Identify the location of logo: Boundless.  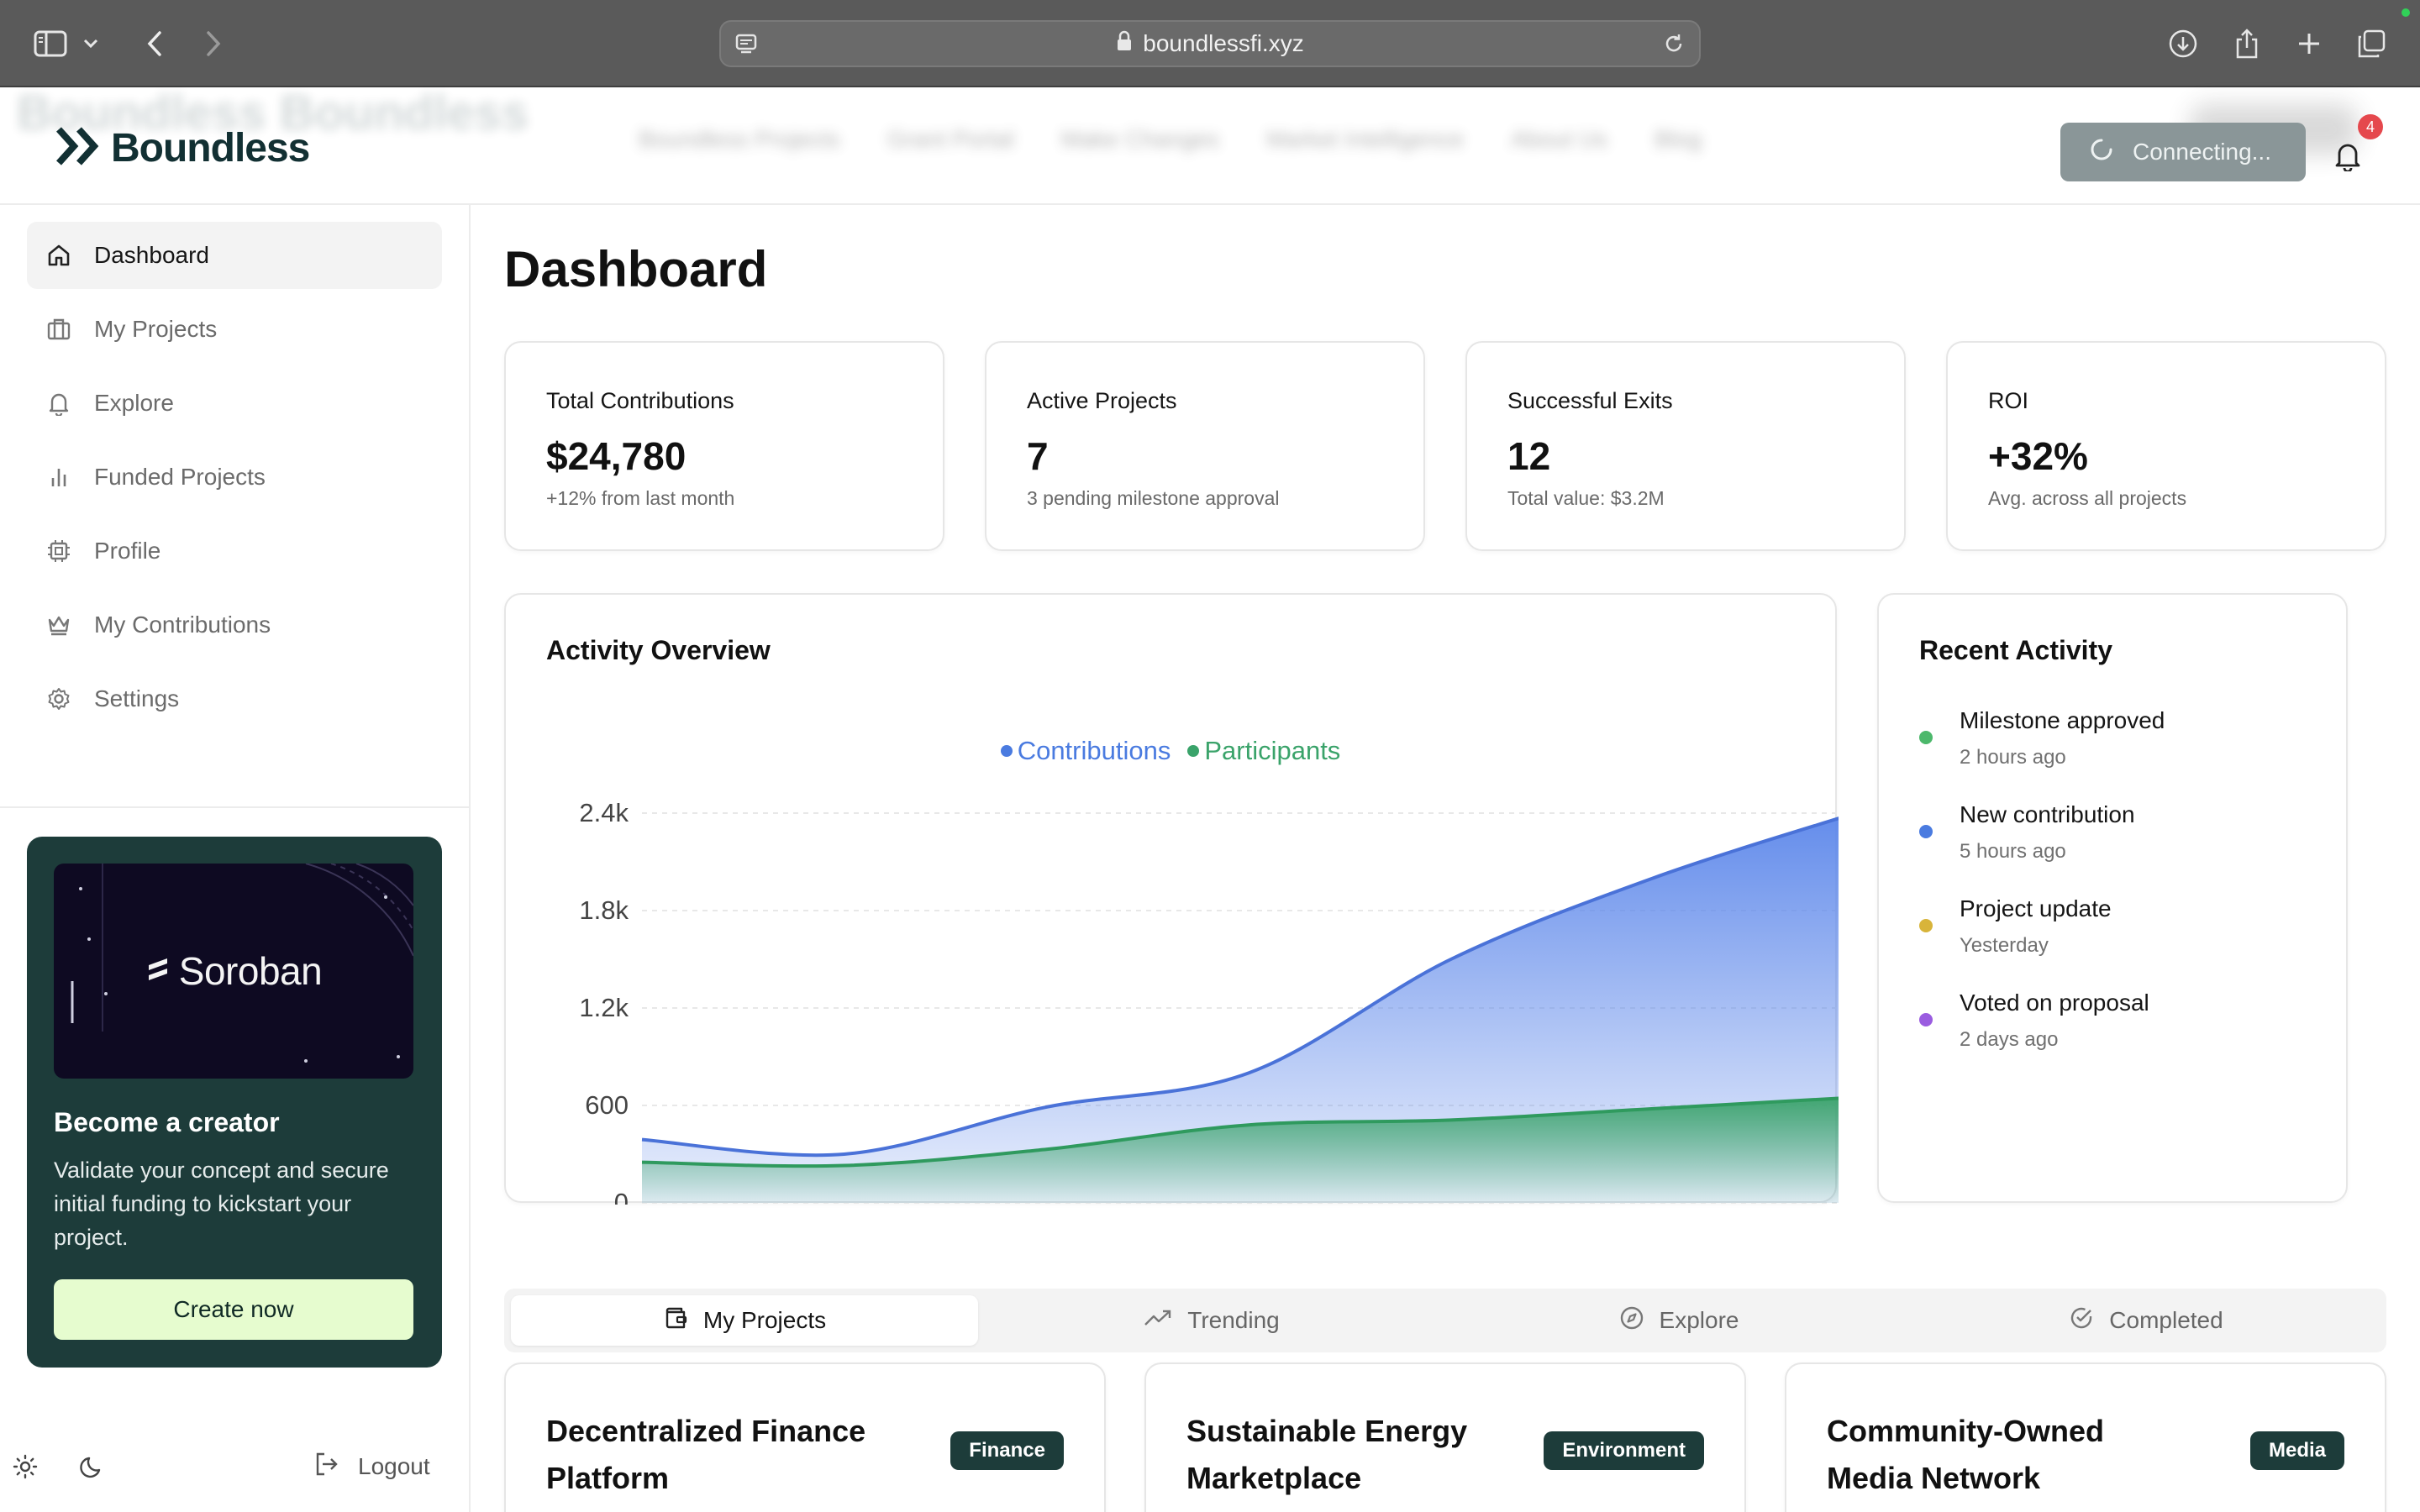
(182, 148).